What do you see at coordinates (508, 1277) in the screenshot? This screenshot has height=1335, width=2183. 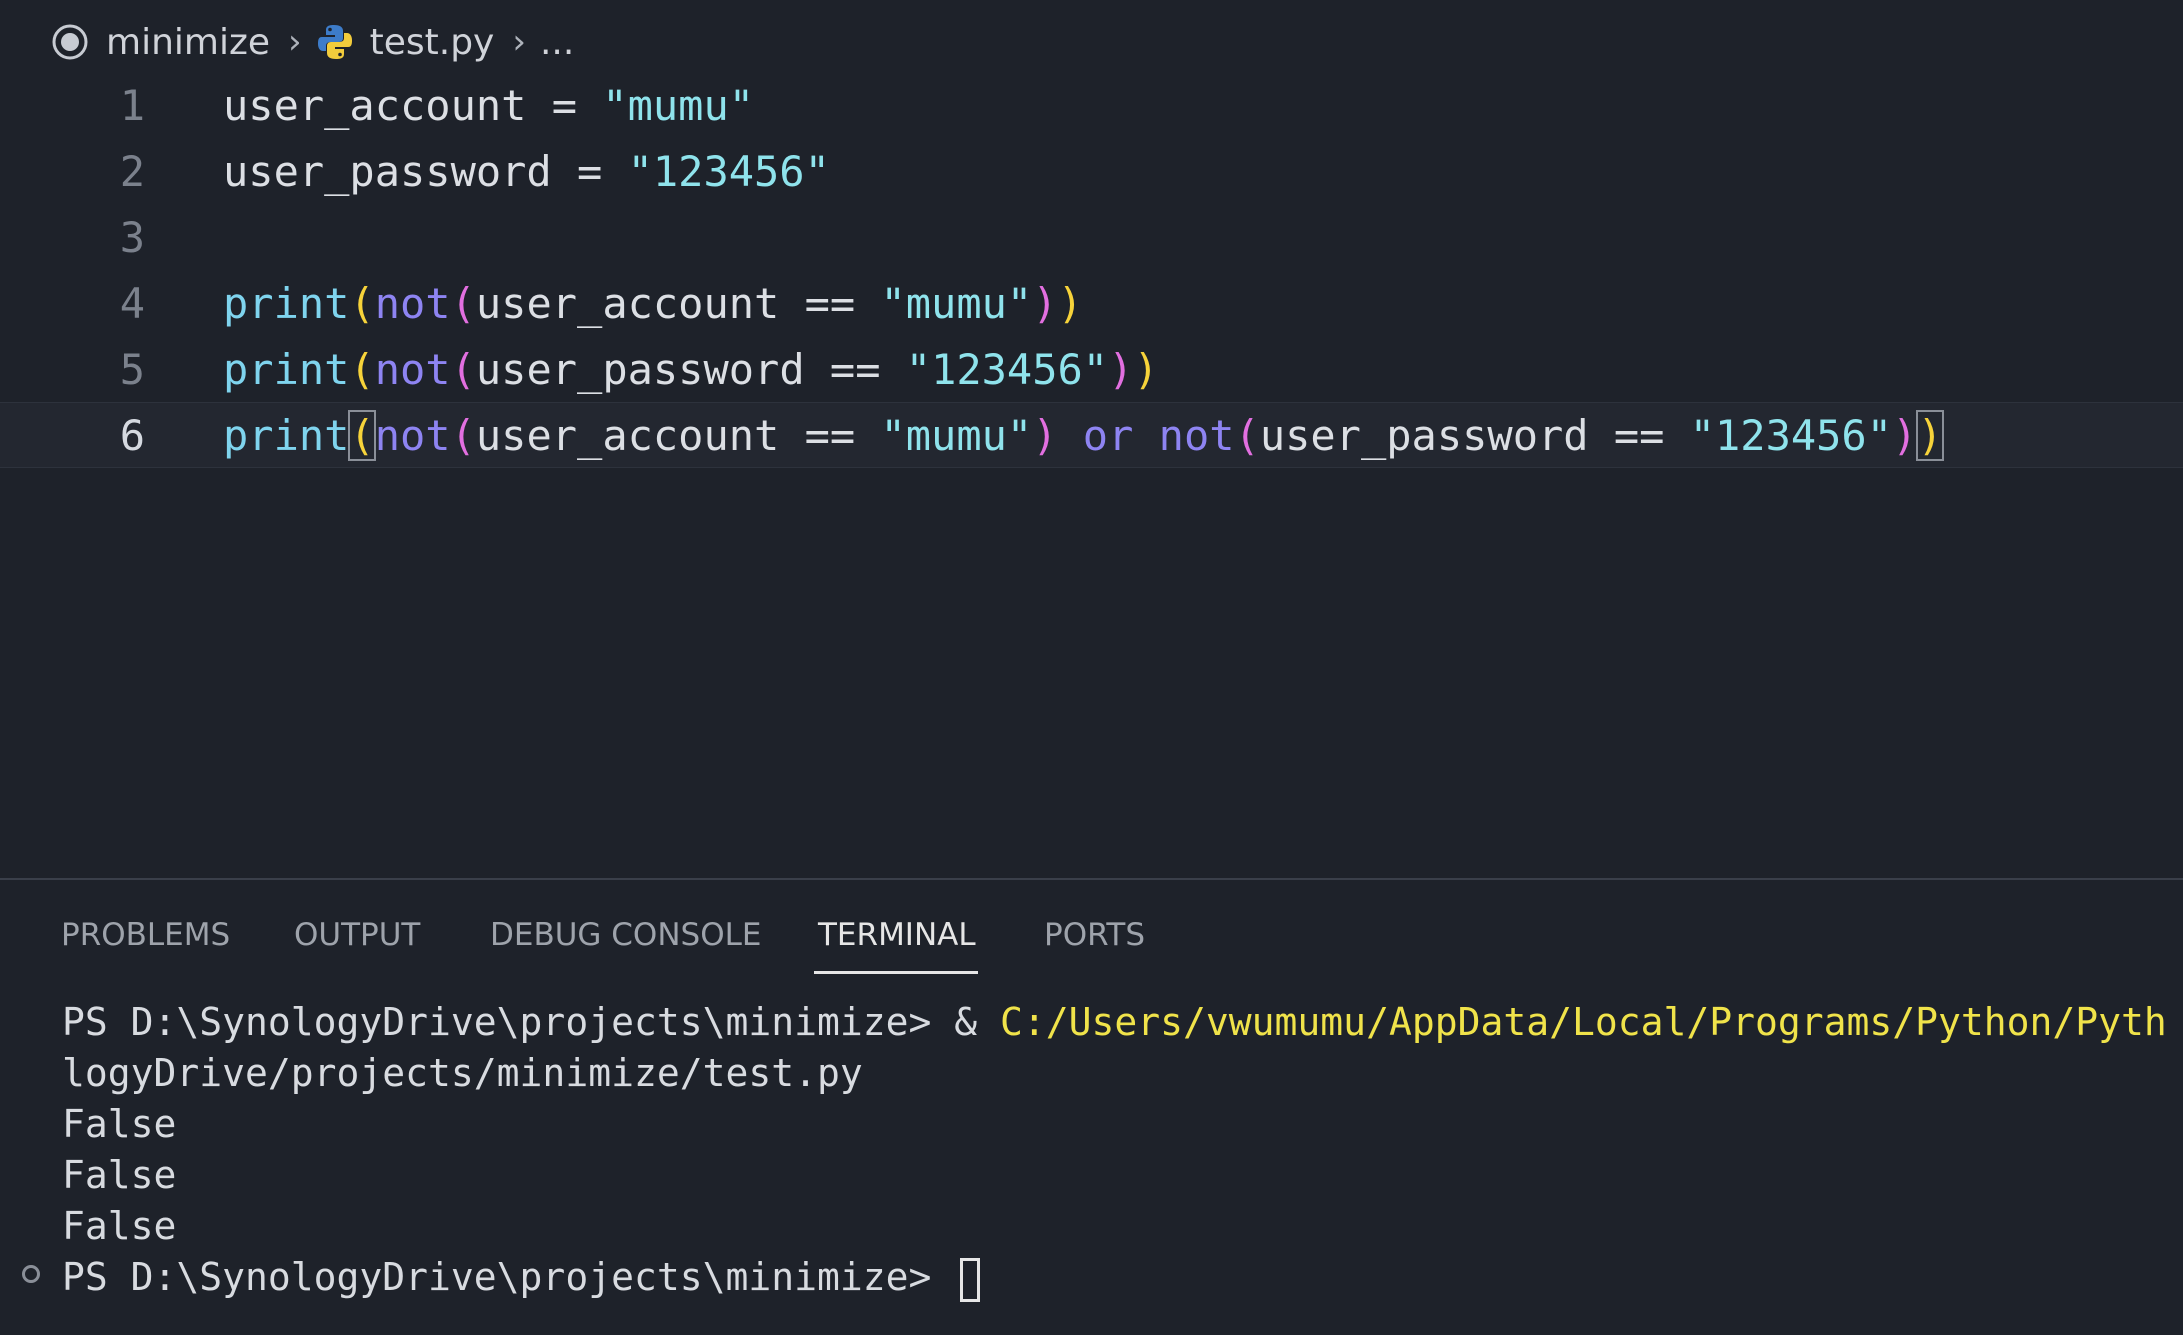 I see `terminal-final-prompt: PS D:\SynologyDrive\projects\minimize>` at bounding box center [508, 1277].